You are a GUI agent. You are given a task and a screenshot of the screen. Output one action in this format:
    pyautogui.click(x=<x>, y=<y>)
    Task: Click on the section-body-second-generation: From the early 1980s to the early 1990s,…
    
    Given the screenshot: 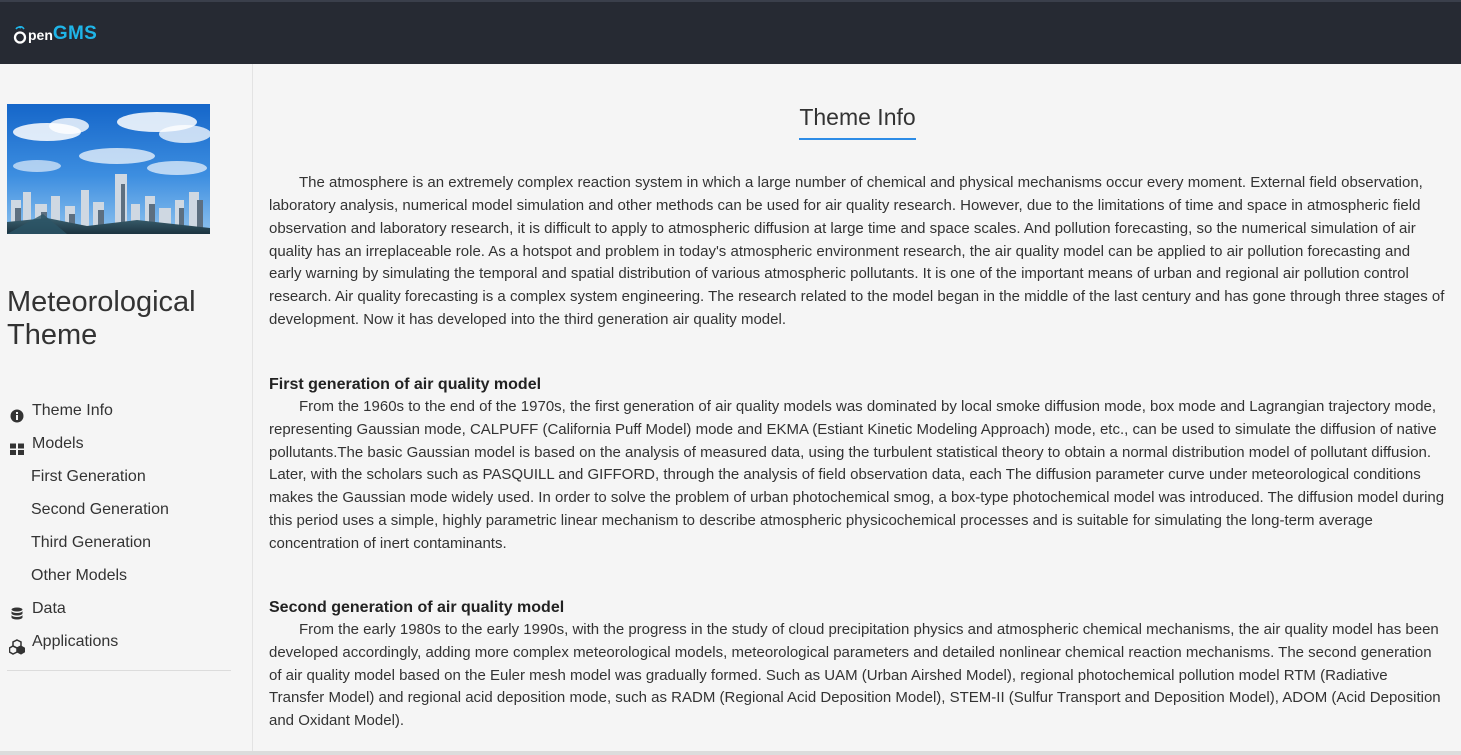 What is the action you would take?
    pyautogui.click(x=855, y=675)
    